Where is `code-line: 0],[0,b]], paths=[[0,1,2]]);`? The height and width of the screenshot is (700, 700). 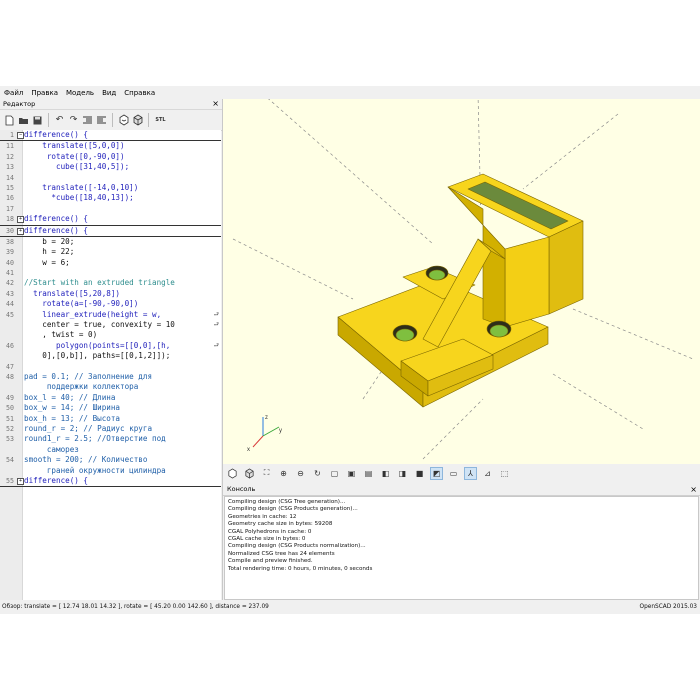 code-line: 0],[0,b]], paths=[[0,1,2]]); is located at coordinates (110, 356).